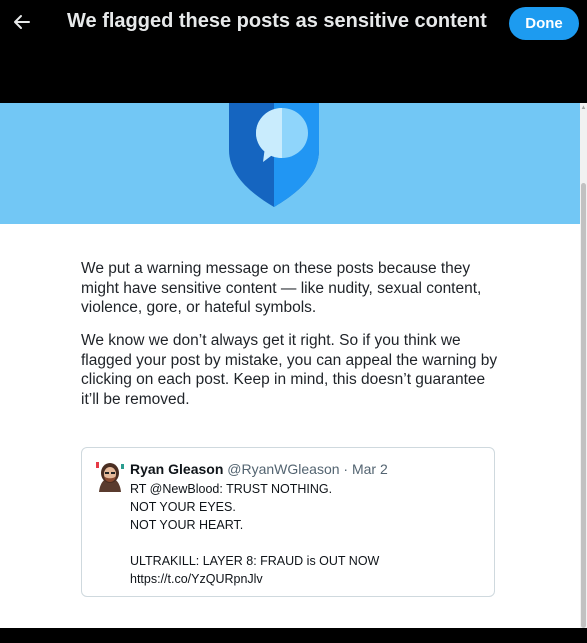 This screenshot has width=587, height=643. I want to click on bottom-bar, so click(293, 635).